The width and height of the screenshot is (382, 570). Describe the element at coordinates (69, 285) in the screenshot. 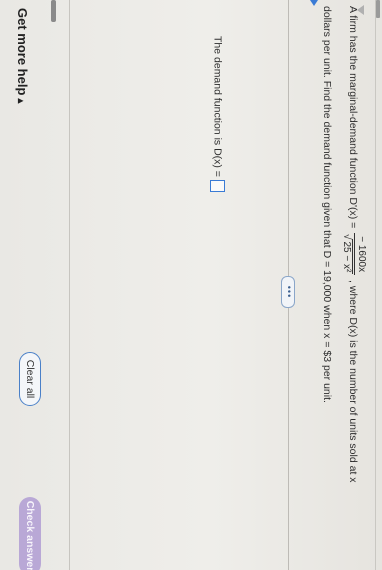

I see `footer-divider` at that location.